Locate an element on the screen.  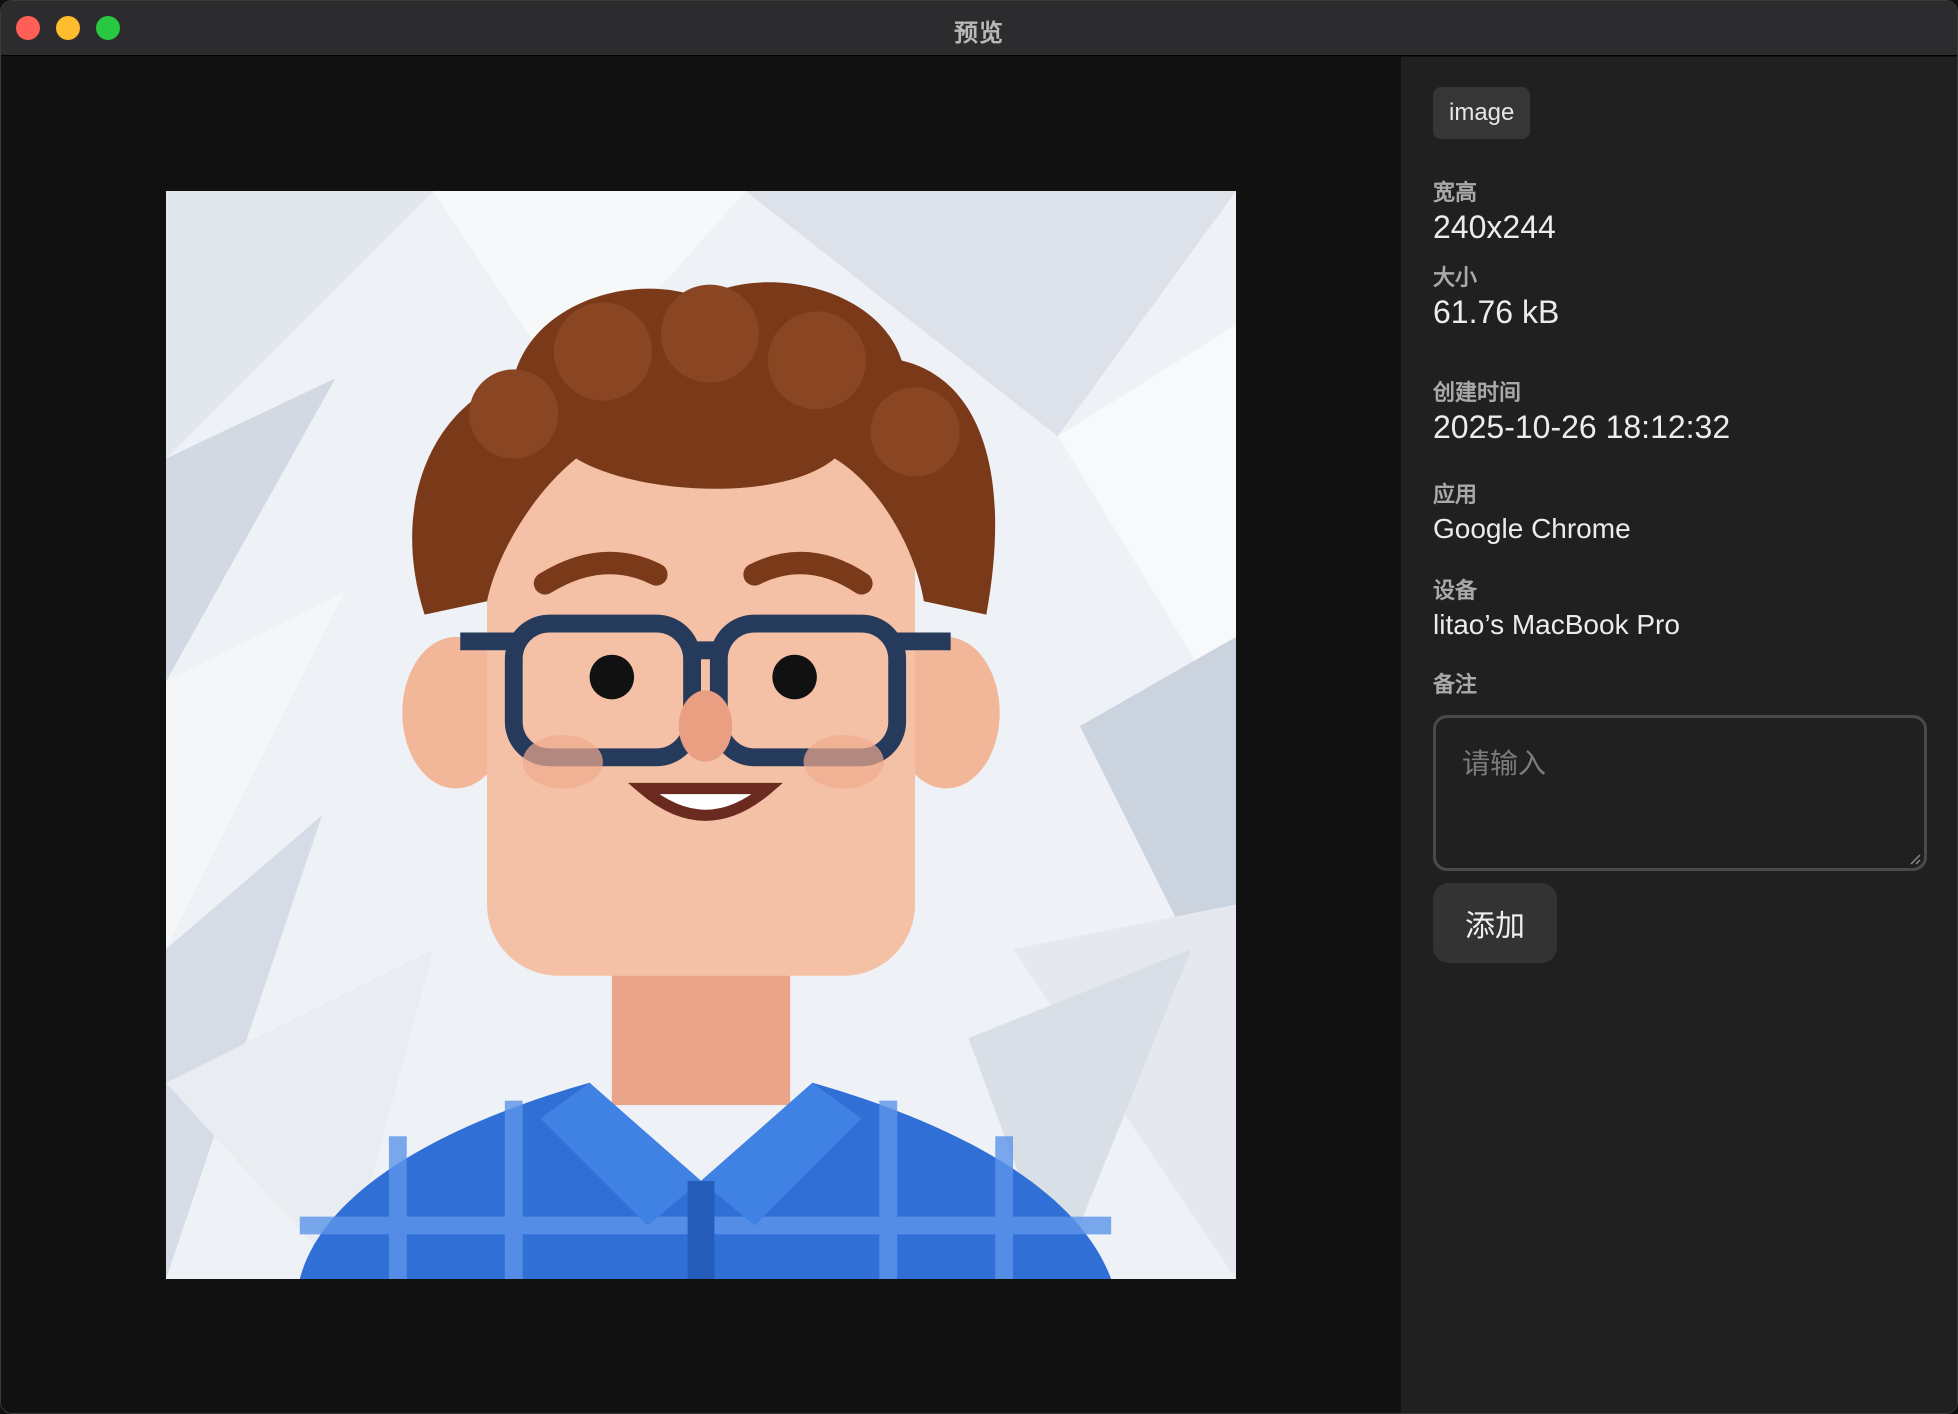
created-time-label: 创建时间 is located at coordinates (1477, 392).